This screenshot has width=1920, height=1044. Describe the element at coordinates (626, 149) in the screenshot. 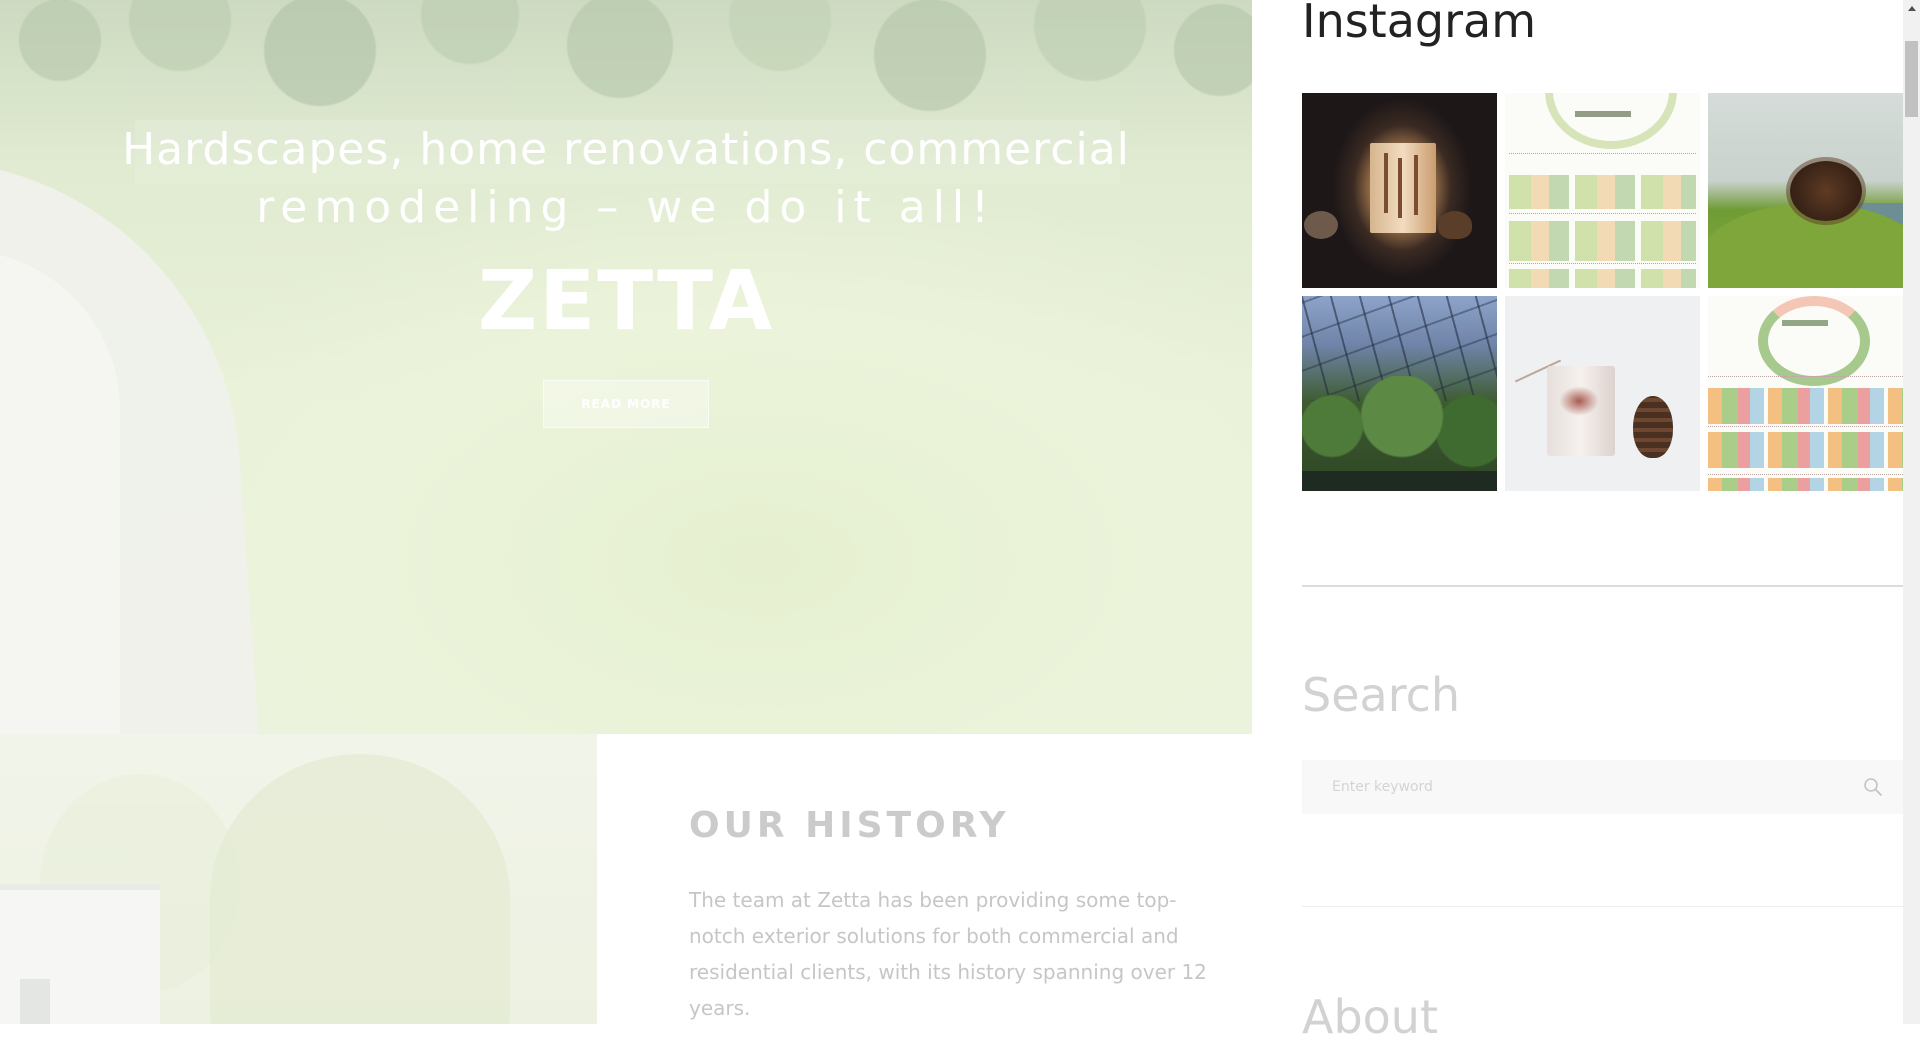

I see `hero-heading-line1: Hardscapes, home renovations, commercial` at that location.